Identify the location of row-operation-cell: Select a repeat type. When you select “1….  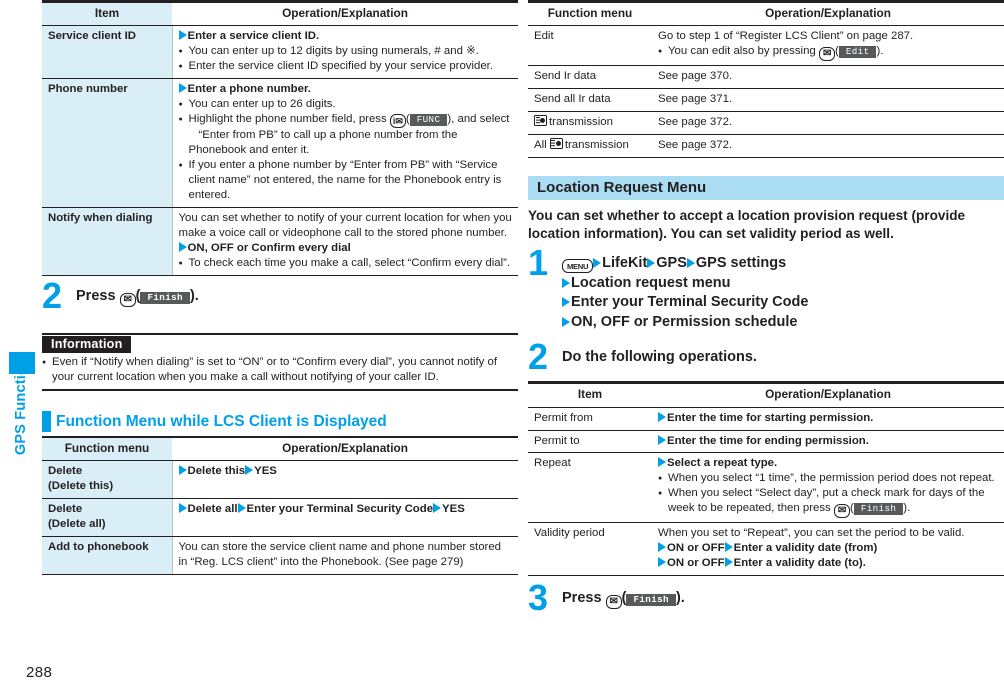
(828, 488).